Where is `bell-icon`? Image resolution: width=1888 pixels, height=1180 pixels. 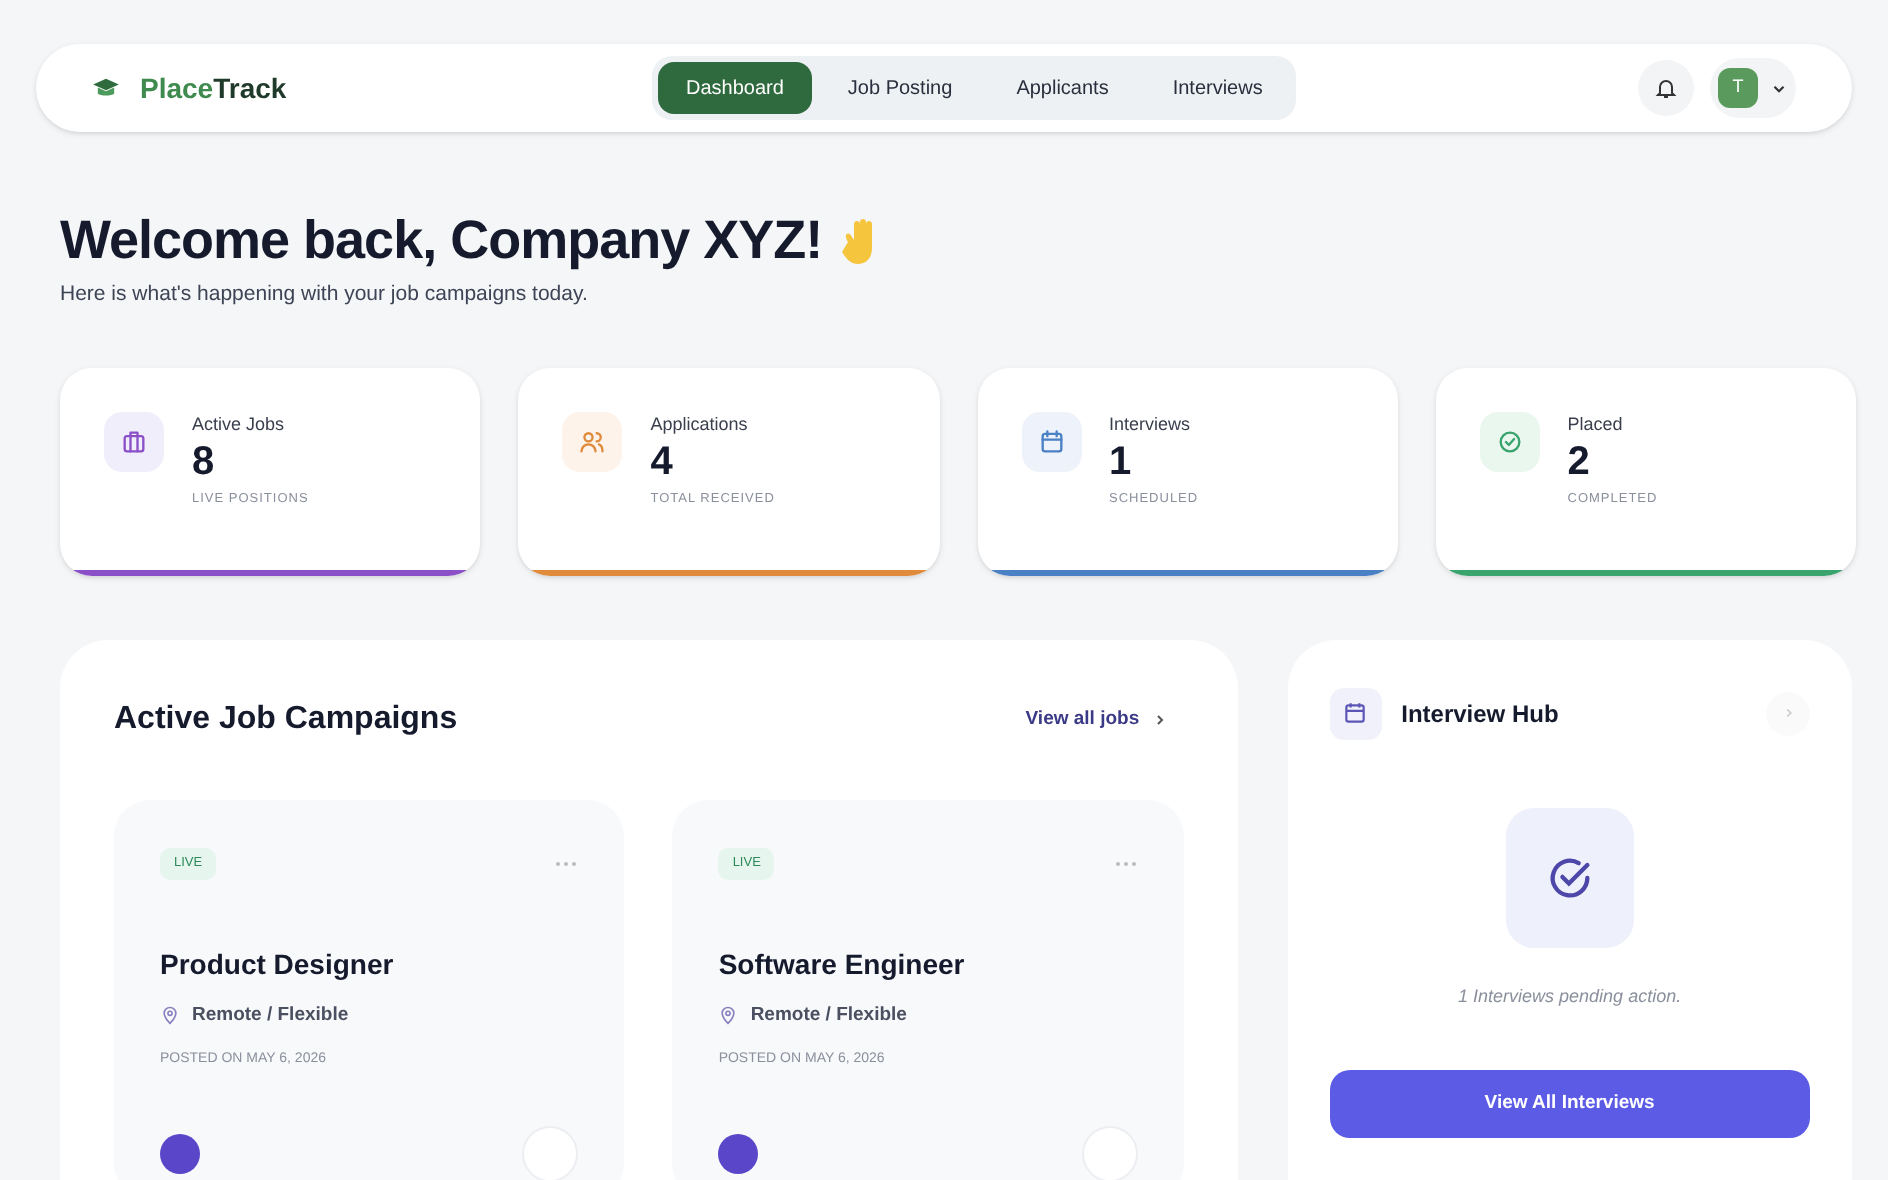
bell-icon is located at coordinates (1666, 88).